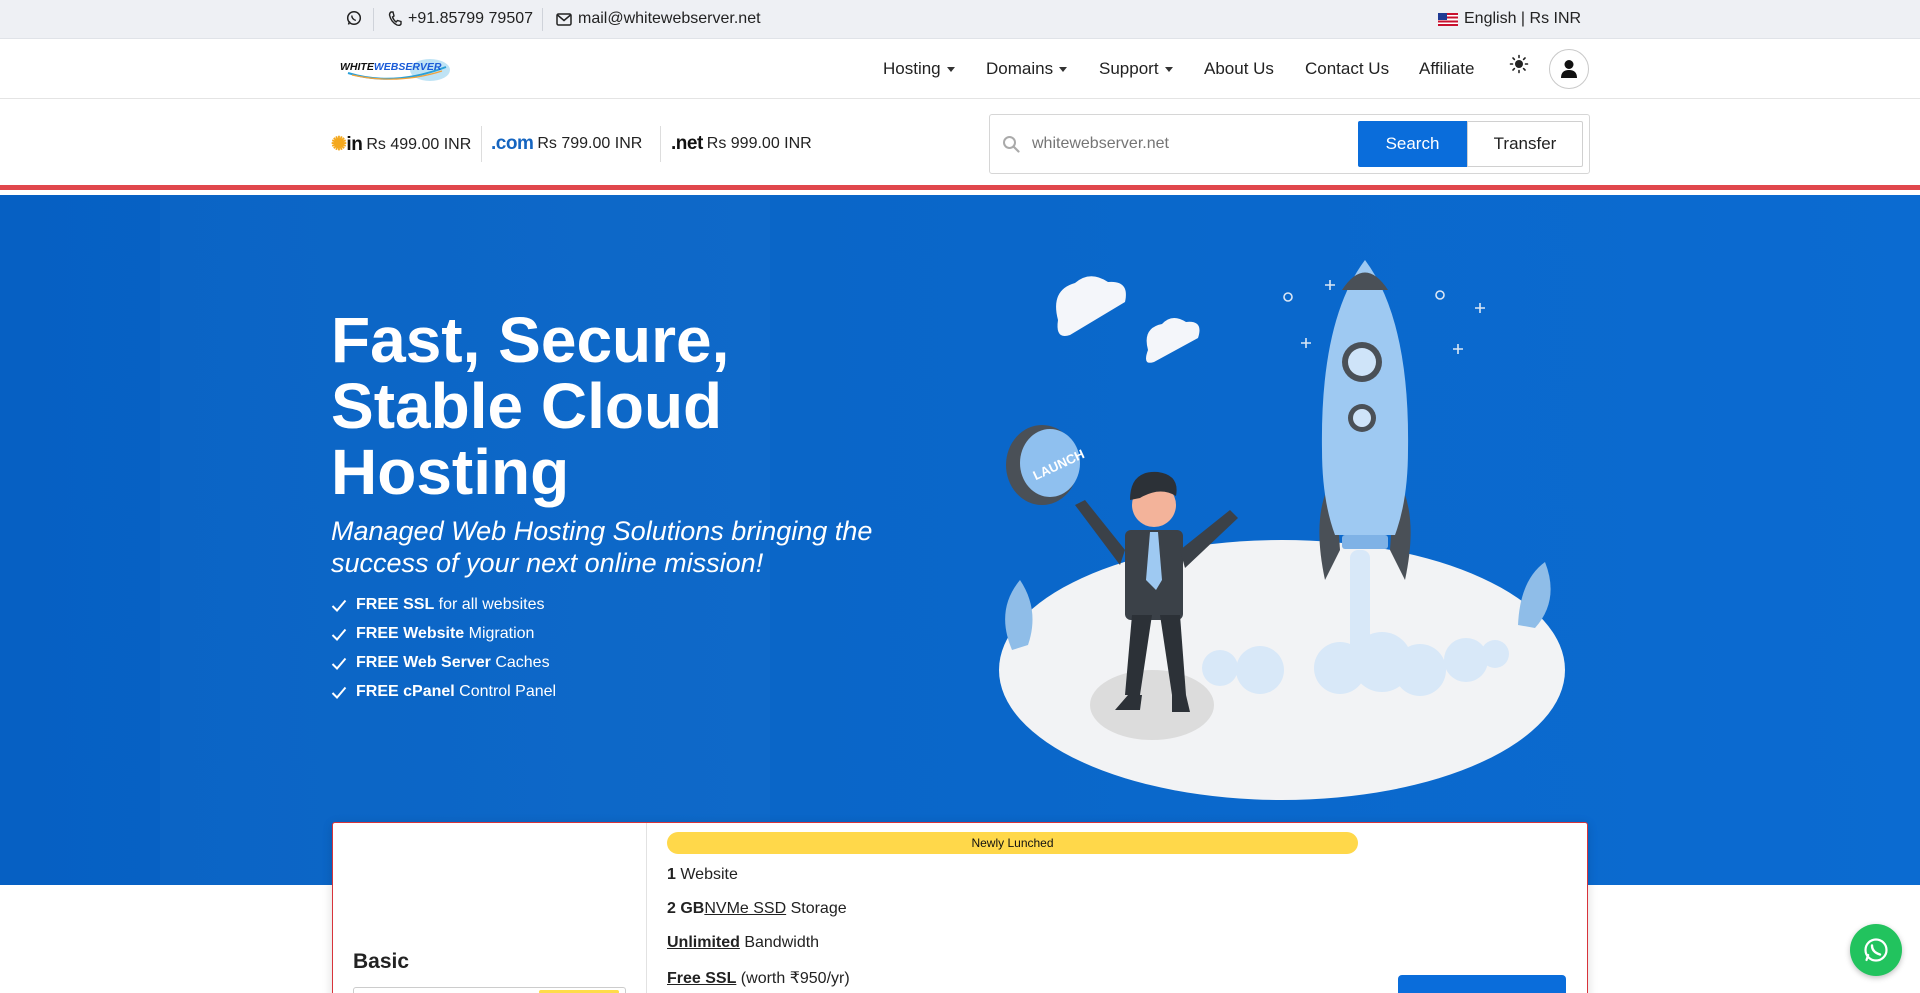 The height and width of the screenshot is (993, 1920). Describe the element at coordinates (1011, 144) in the screenshot. I see `search-icon` at that location.